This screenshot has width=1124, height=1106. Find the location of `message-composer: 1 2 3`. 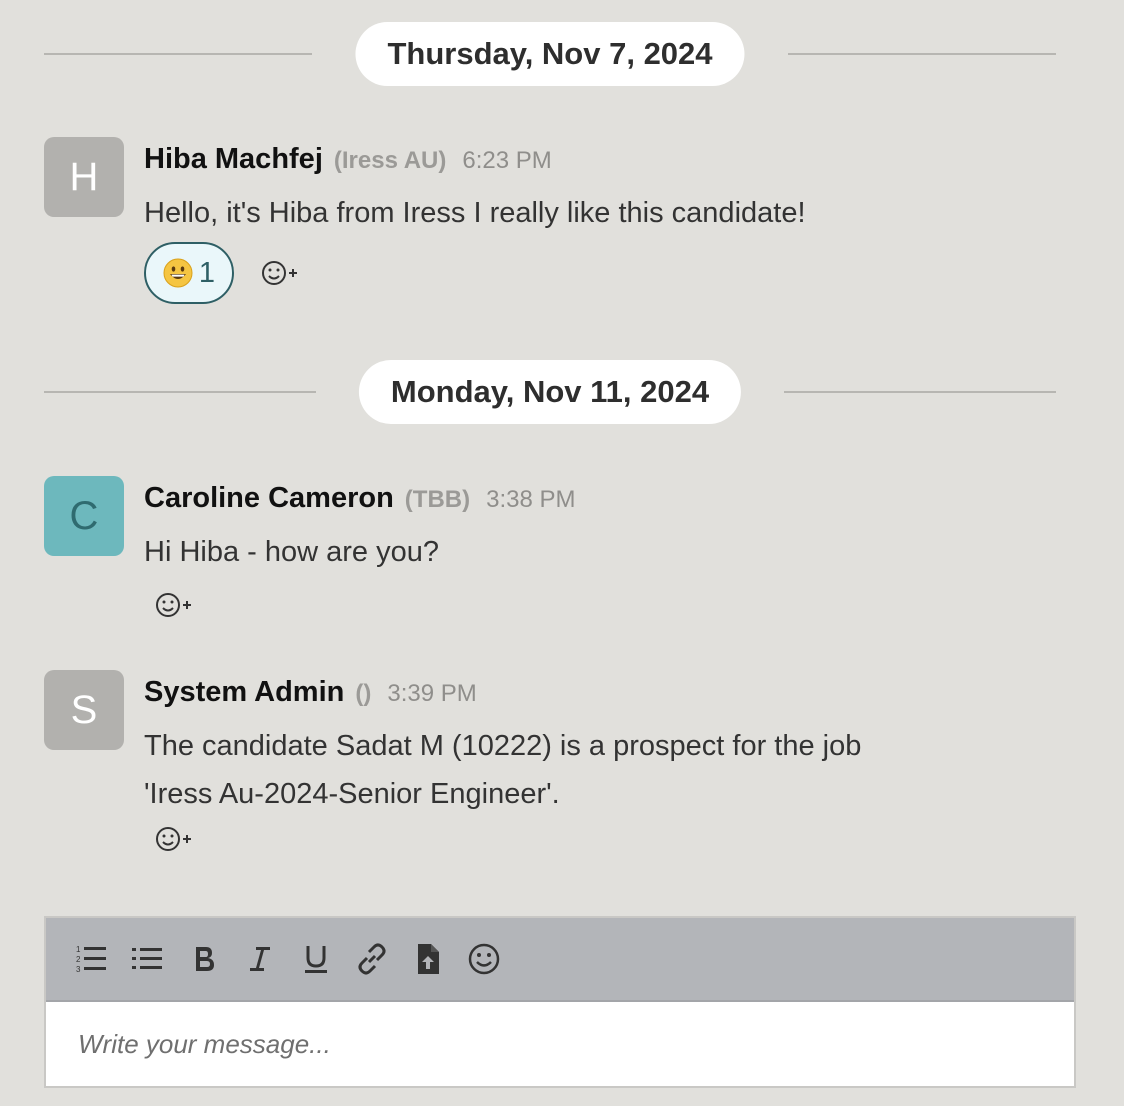

message-composer: 1 2 3 is located at coordinates (560, 1002).